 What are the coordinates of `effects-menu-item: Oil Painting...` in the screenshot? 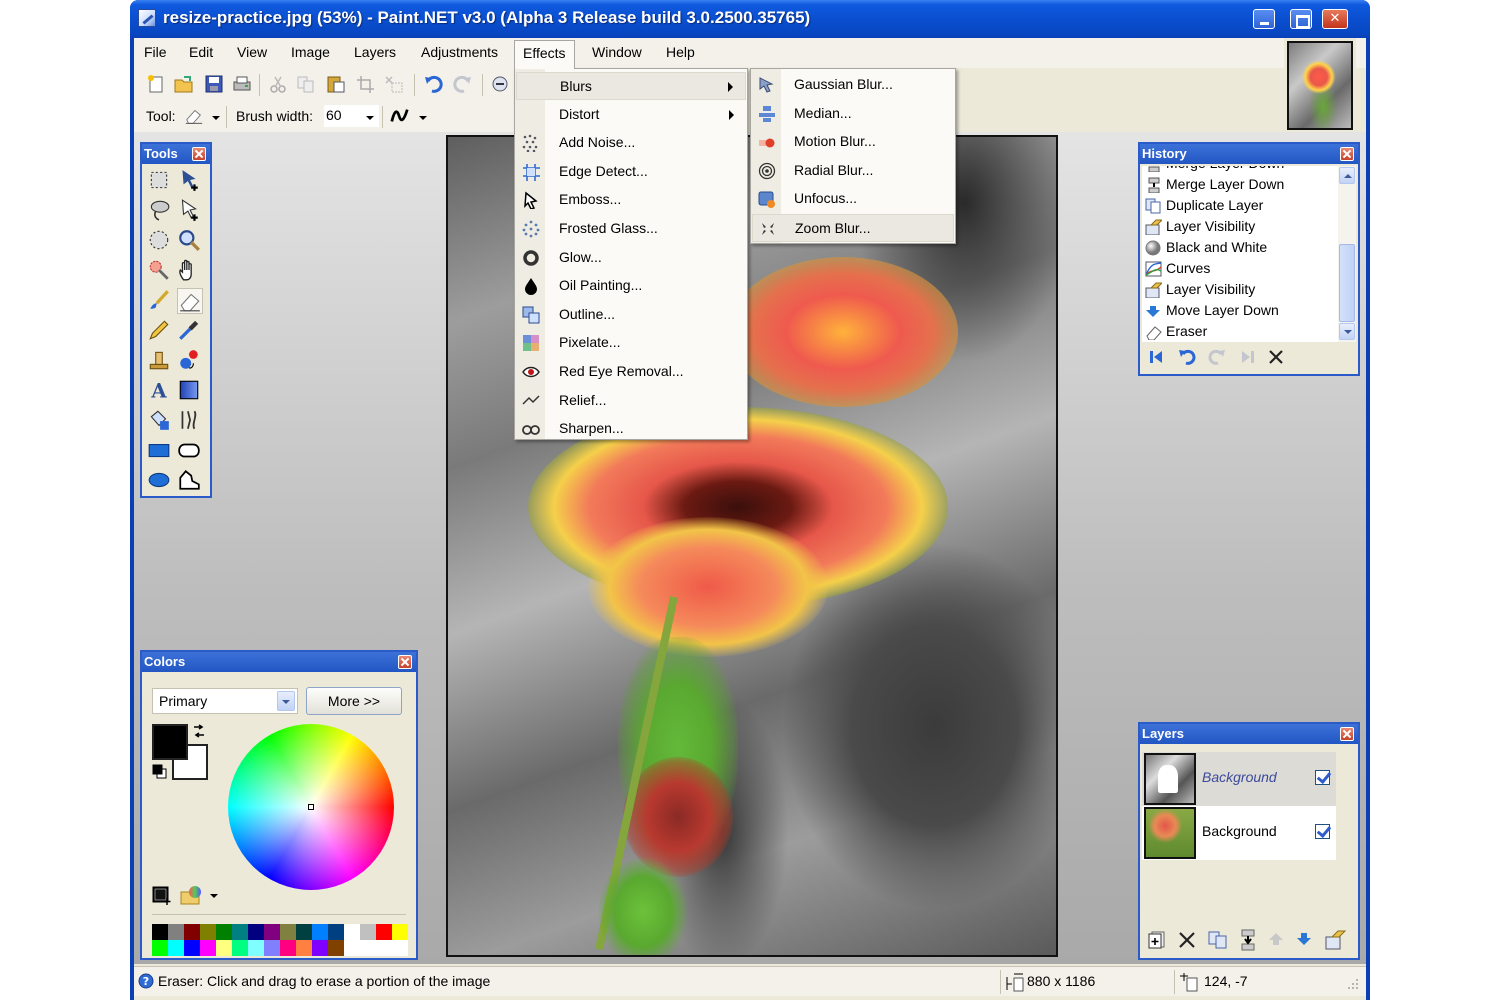 It's located at (631, 286).